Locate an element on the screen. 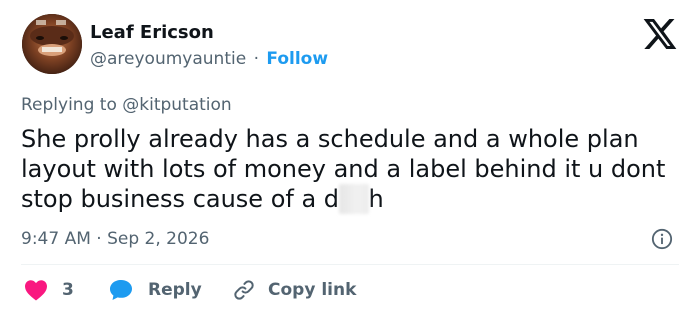 The height and width of the screenshot is (318, 700). replying-to: Replying to @kitputation is located at coordinates (126, 105).